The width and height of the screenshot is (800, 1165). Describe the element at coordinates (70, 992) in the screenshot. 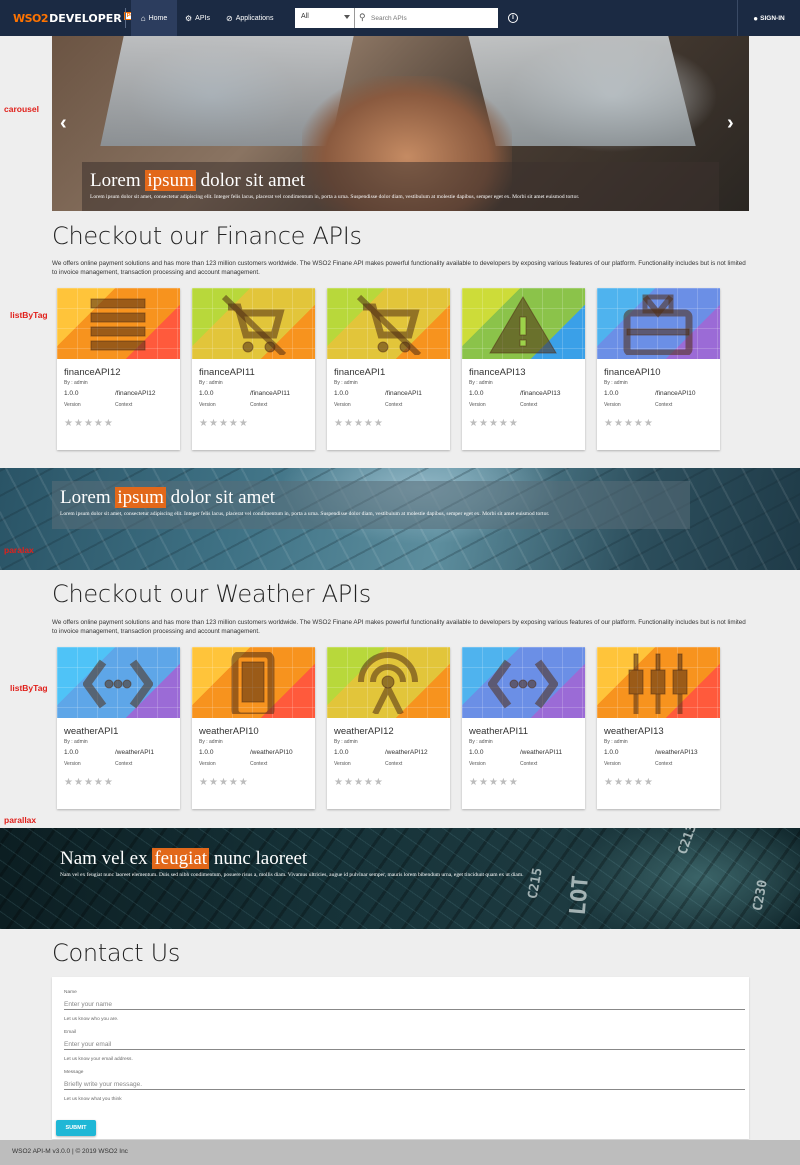

I see `name-field-label: Name` at that location.